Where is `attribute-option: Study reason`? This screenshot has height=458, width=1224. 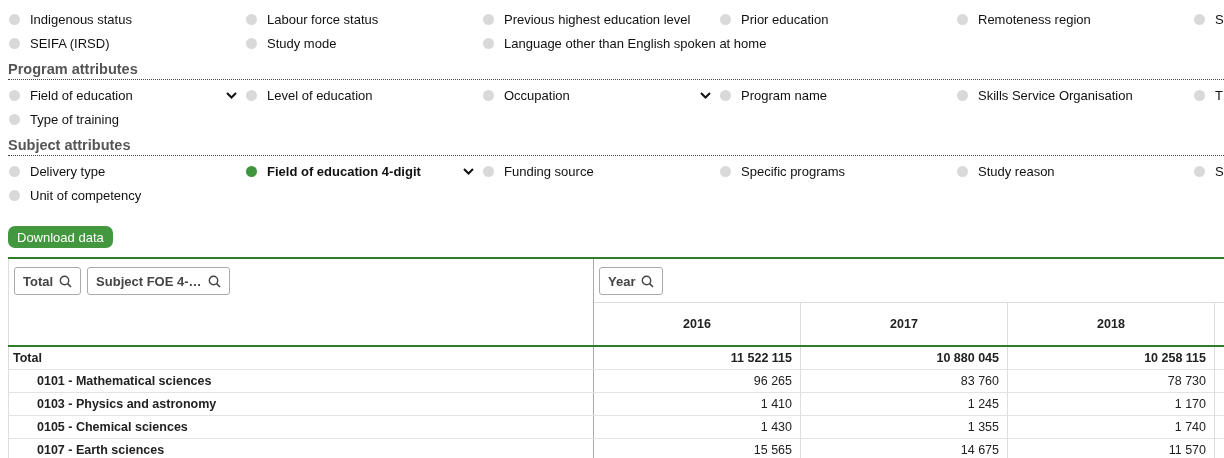 attribute-option: Study reason is located at coordinates (1016, 171).